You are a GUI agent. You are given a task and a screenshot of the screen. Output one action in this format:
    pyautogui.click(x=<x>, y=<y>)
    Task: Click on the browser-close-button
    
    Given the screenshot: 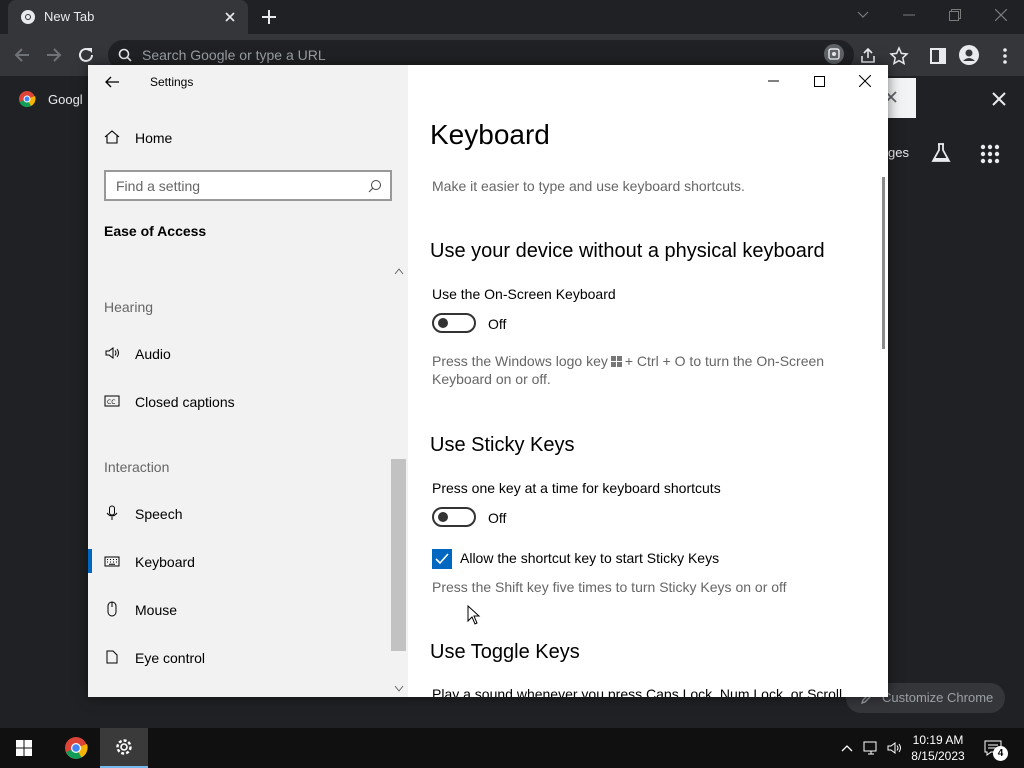 What is the action you would take?
    pyautogui.click(x=1001, y=15)
    